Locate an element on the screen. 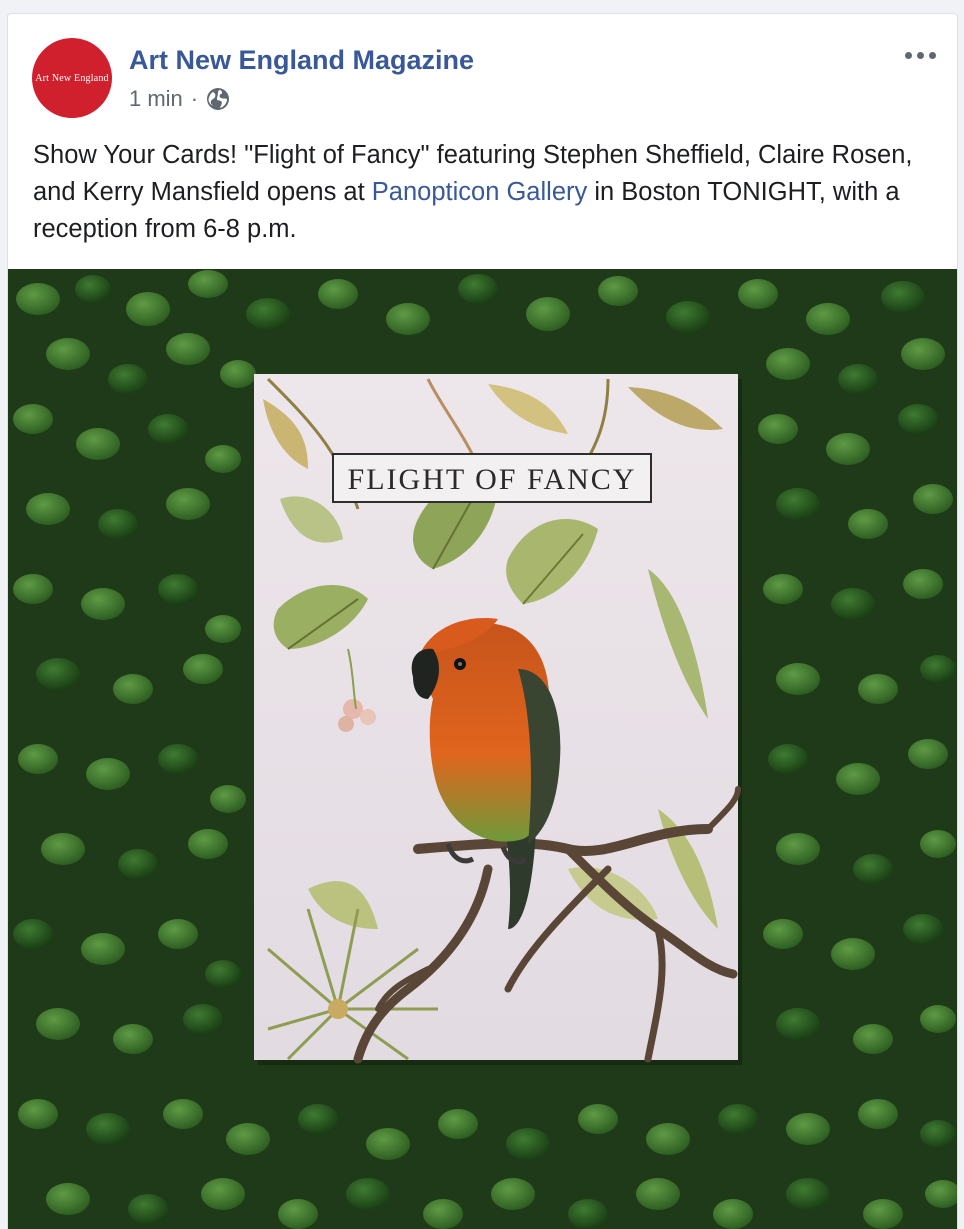 The height and width of the screenshot is (1229, 964). avatar-logo-text: Art New England is located at coordinates (72, 78).